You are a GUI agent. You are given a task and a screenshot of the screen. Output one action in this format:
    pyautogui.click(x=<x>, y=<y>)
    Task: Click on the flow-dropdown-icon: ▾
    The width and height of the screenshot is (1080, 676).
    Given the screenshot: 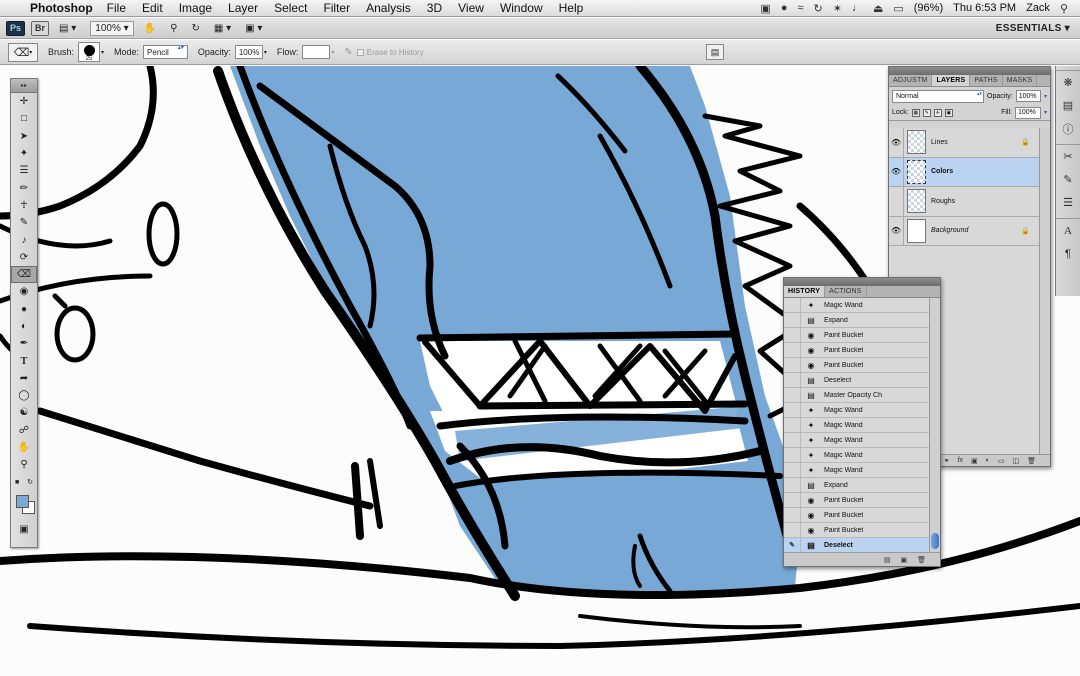 What is the action you would take?
    pyautogui.click(x=332, y=52)
    